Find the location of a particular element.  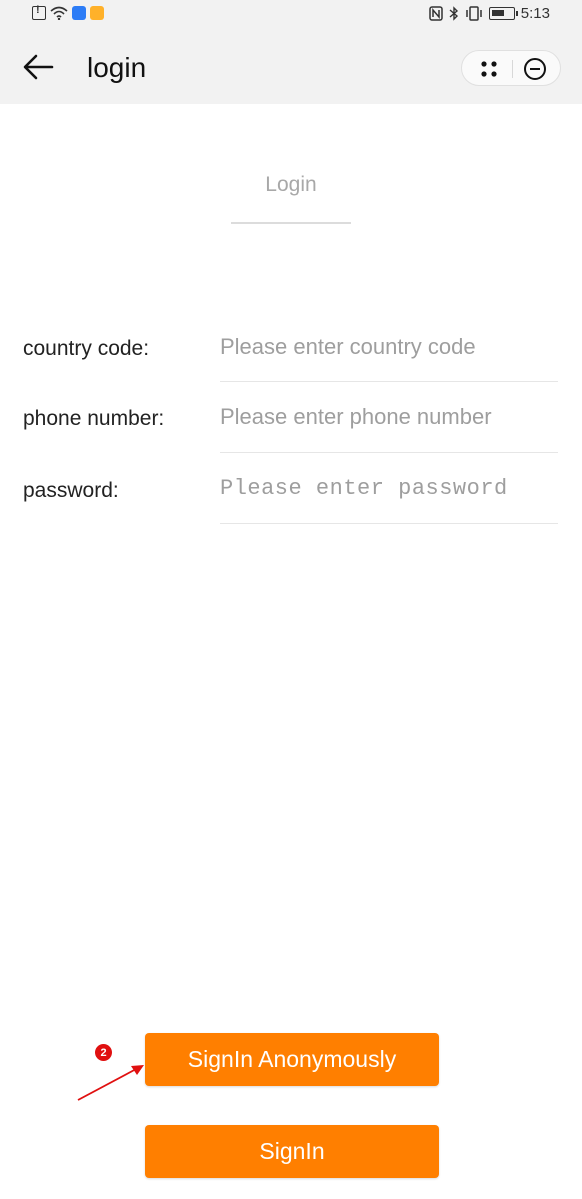

capsule-divider is located at coordinates (512, 69).